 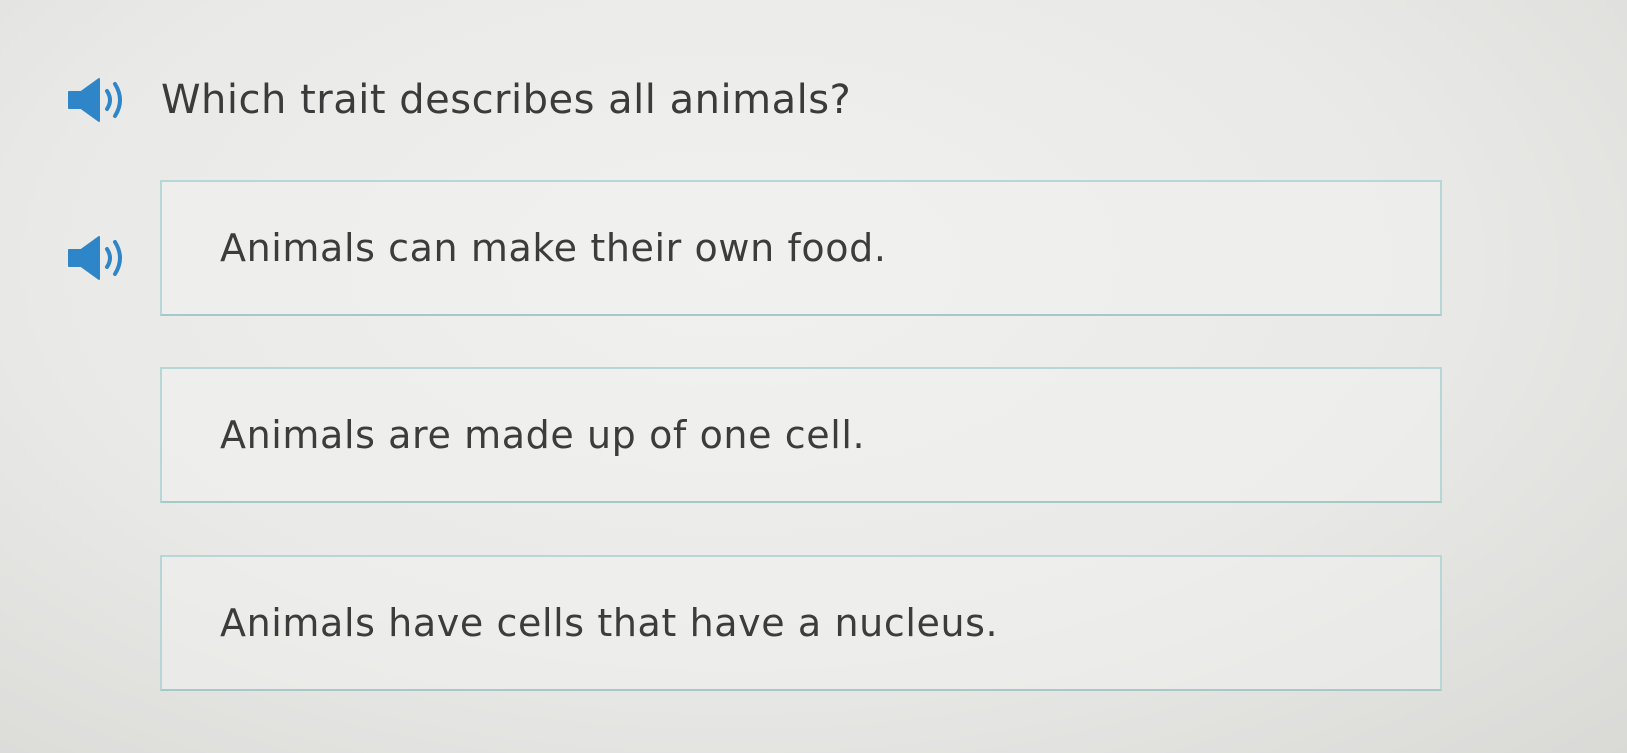 I want to click on answer-choice-label: Animals have cells that have a nucleus., so click(x=609, y=623).